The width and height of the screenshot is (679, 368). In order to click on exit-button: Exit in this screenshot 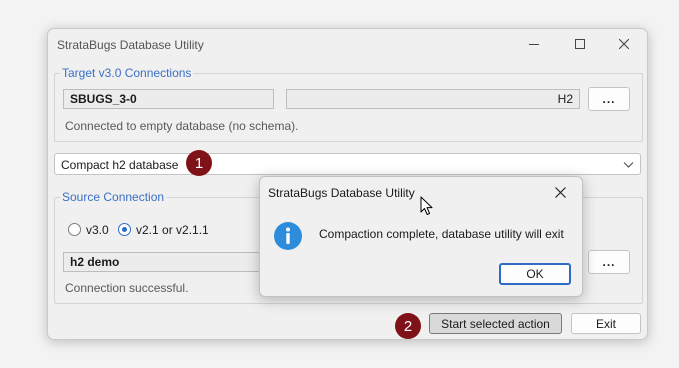, I will do `click(606, 323)`.